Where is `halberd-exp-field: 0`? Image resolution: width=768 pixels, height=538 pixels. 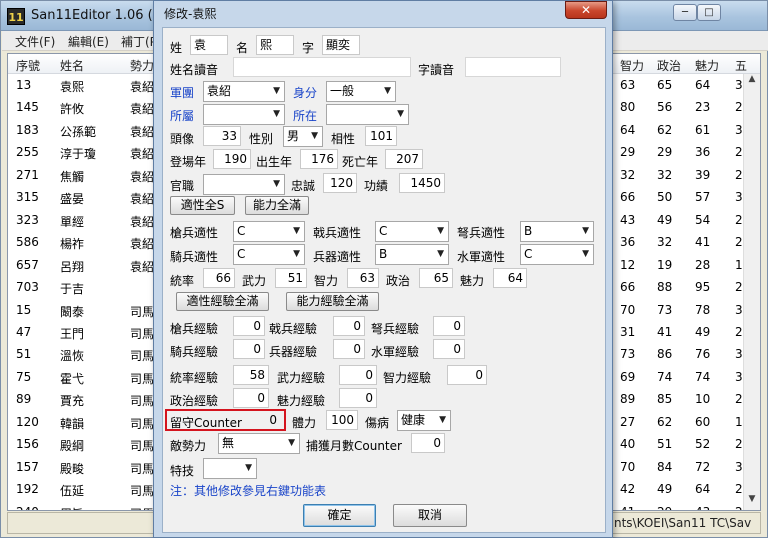 halberd-exp-field: 0 is located at coordinates (349, 326).